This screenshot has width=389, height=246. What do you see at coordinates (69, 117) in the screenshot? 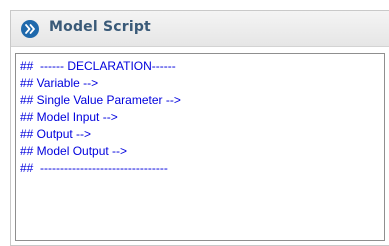
I see `script-line-model-input: ## Model Input -->` at bounding box center [69, 117].